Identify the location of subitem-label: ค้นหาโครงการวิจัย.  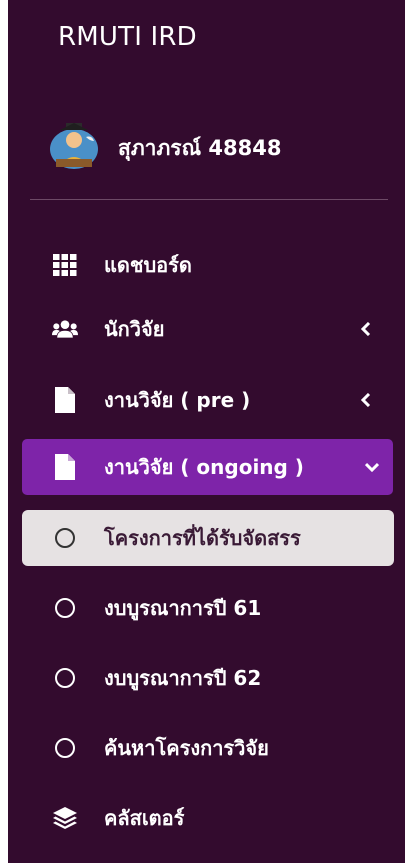
(186, 748).